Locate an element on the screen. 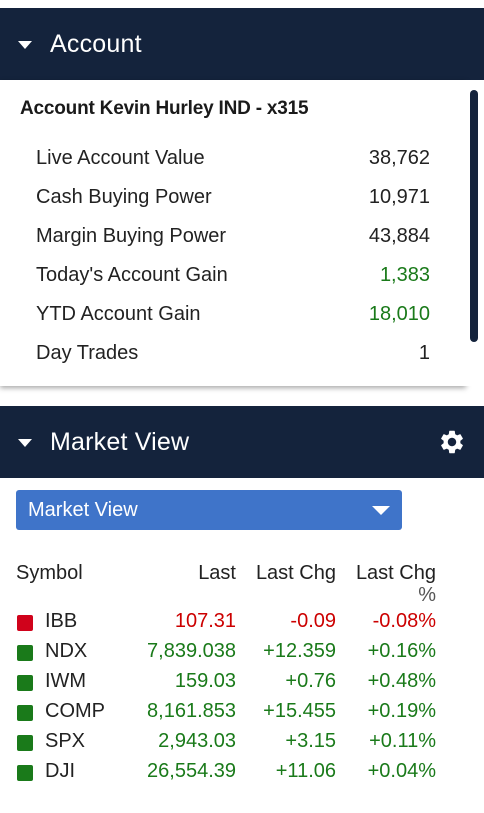  row-last: 8,161.853 is located at coordinates (191, 711).